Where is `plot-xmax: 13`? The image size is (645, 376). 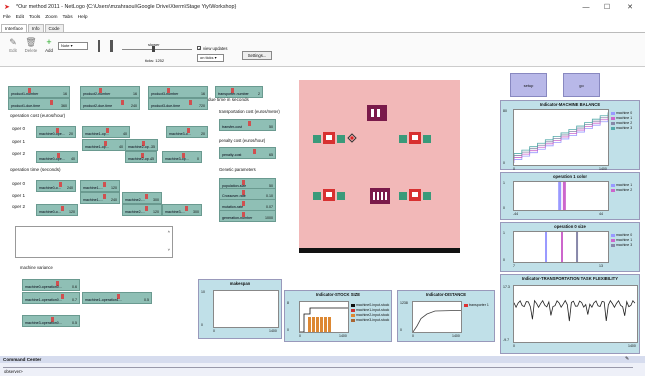 plot-xmax: 13 is located at coordinates (601, 266).